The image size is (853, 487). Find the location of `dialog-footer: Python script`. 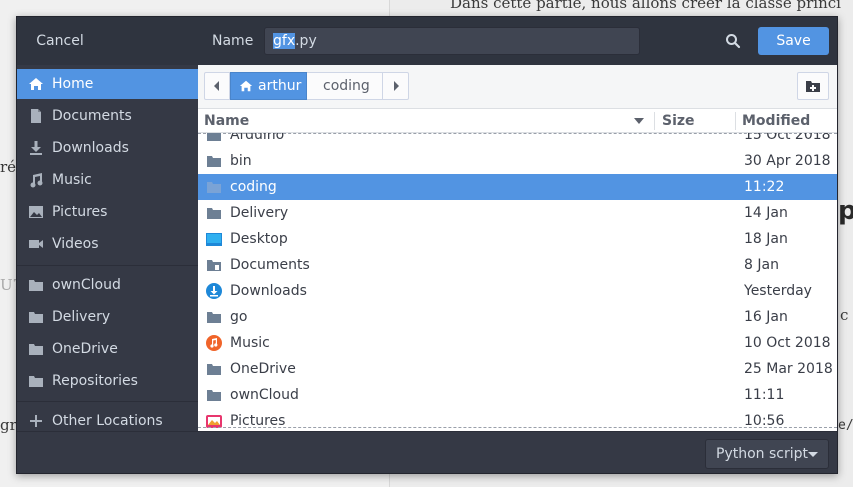

dialog-footer: Python script is located at coordinates (427, 452).